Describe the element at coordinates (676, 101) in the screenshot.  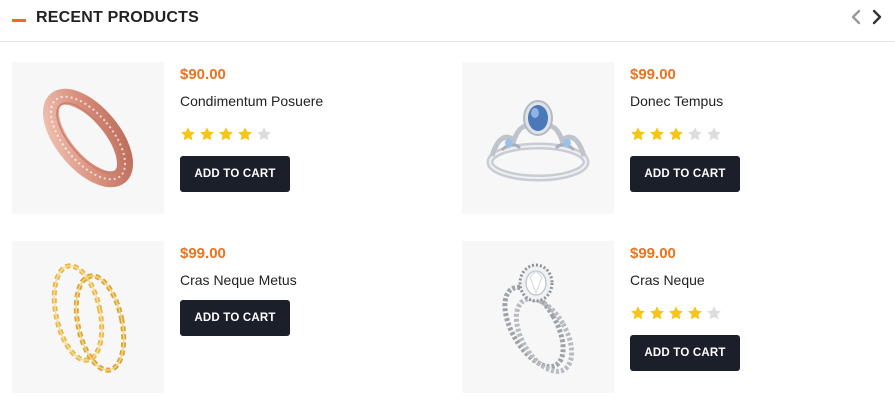
I see `product-name: Donec Tempus` at that location.